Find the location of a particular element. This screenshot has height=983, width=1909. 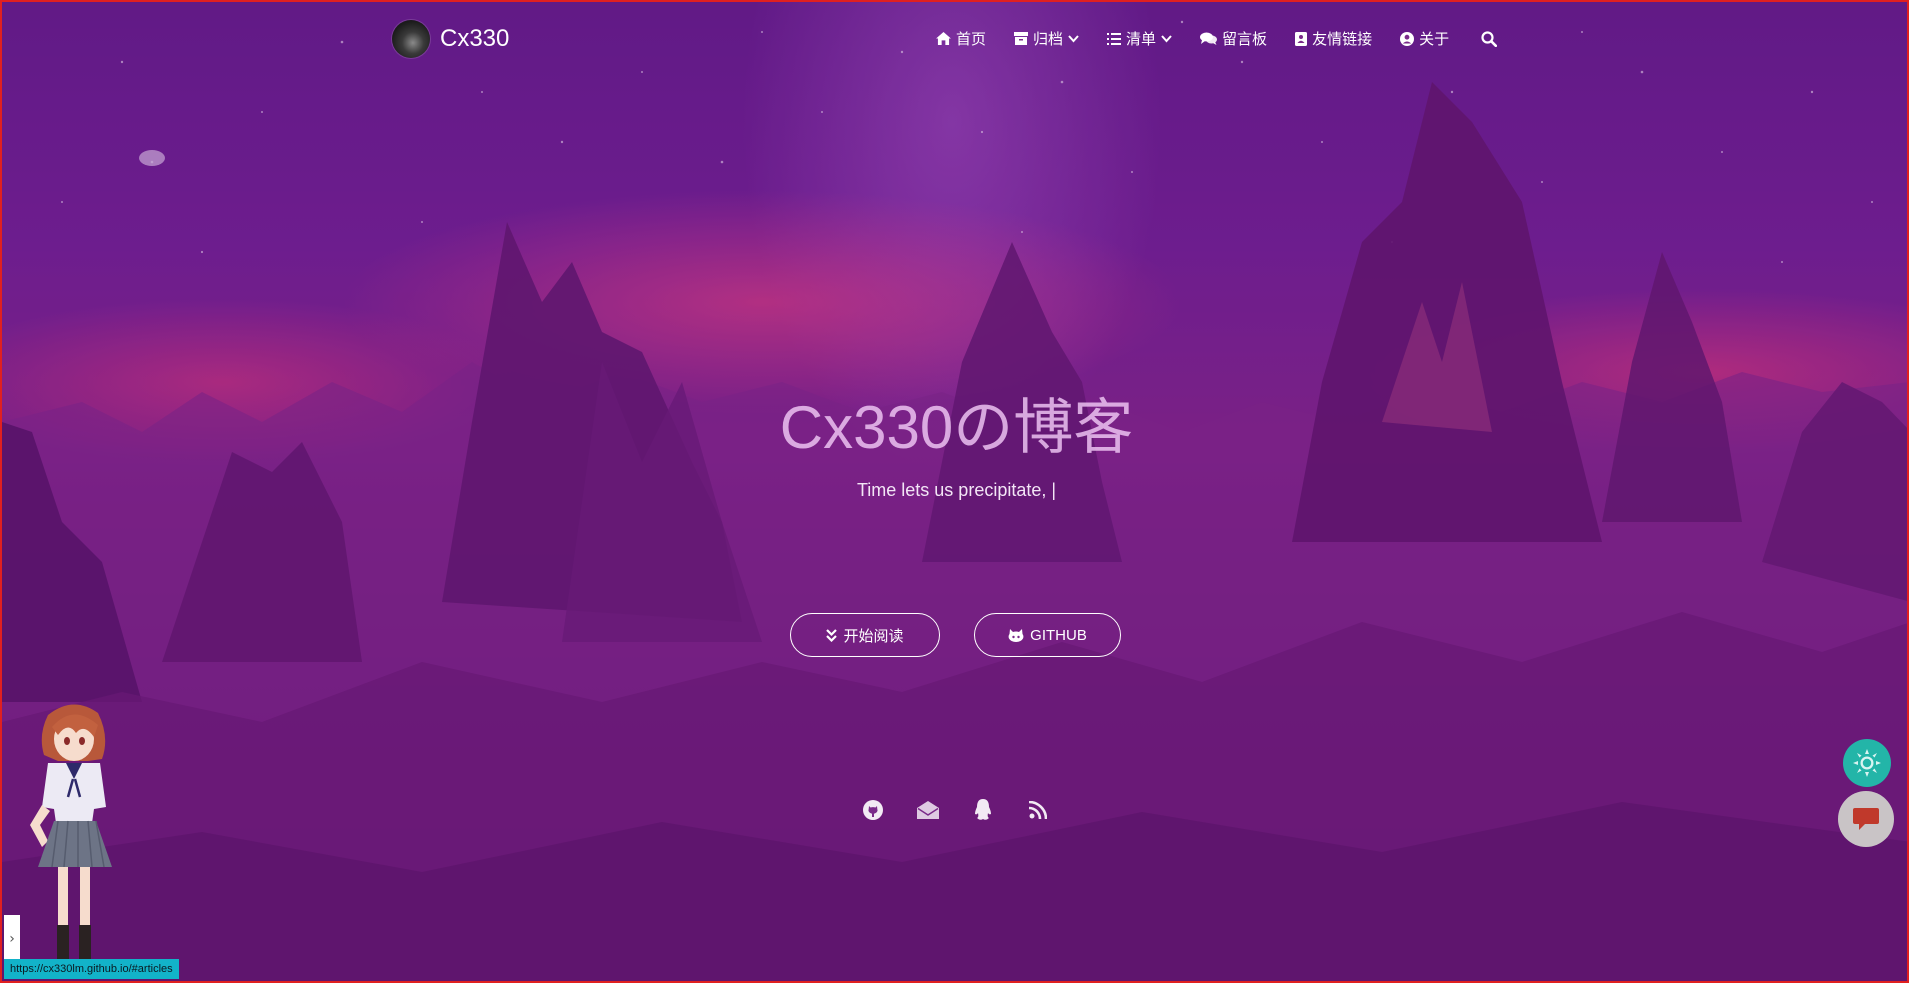

side-panel-toggle: › is located at coordinates (12, 939).